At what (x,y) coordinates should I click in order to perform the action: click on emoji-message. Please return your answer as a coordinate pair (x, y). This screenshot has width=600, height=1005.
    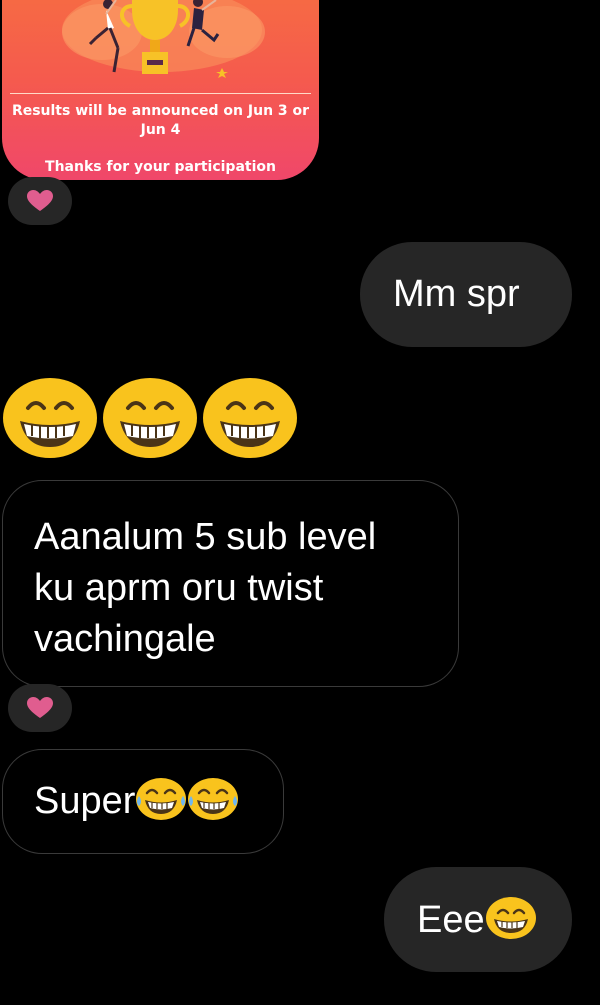
    Looking at the image, I should click on (150, 418).